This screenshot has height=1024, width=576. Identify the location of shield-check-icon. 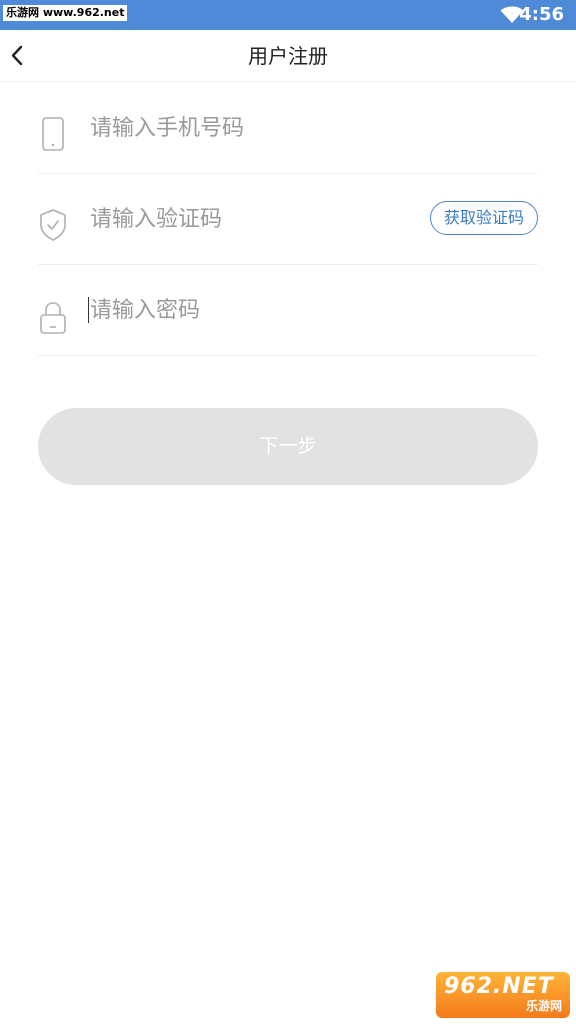
(53, 225).